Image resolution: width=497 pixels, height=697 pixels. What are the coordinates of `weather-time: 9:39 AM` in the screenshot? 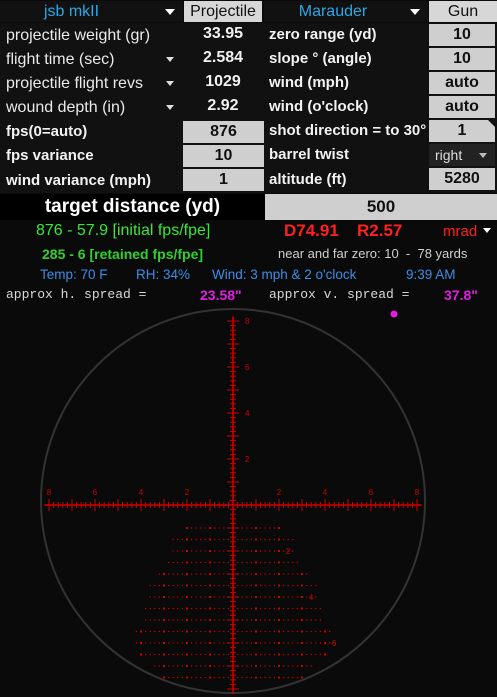 It's located at (431, 274).